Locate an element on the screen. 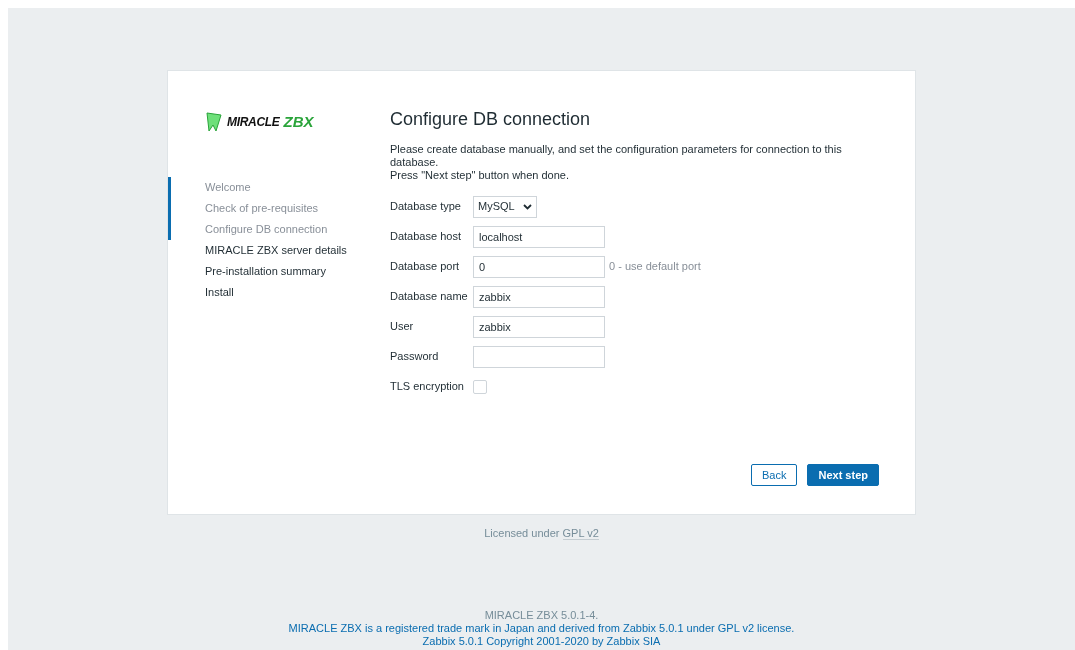 The height and width of the screenshot is (650, 1075). footer-link: Zabbix 5.0.1 Copyright 2001-2020 by Zabbix SIA is located at coordinates (541, 641).